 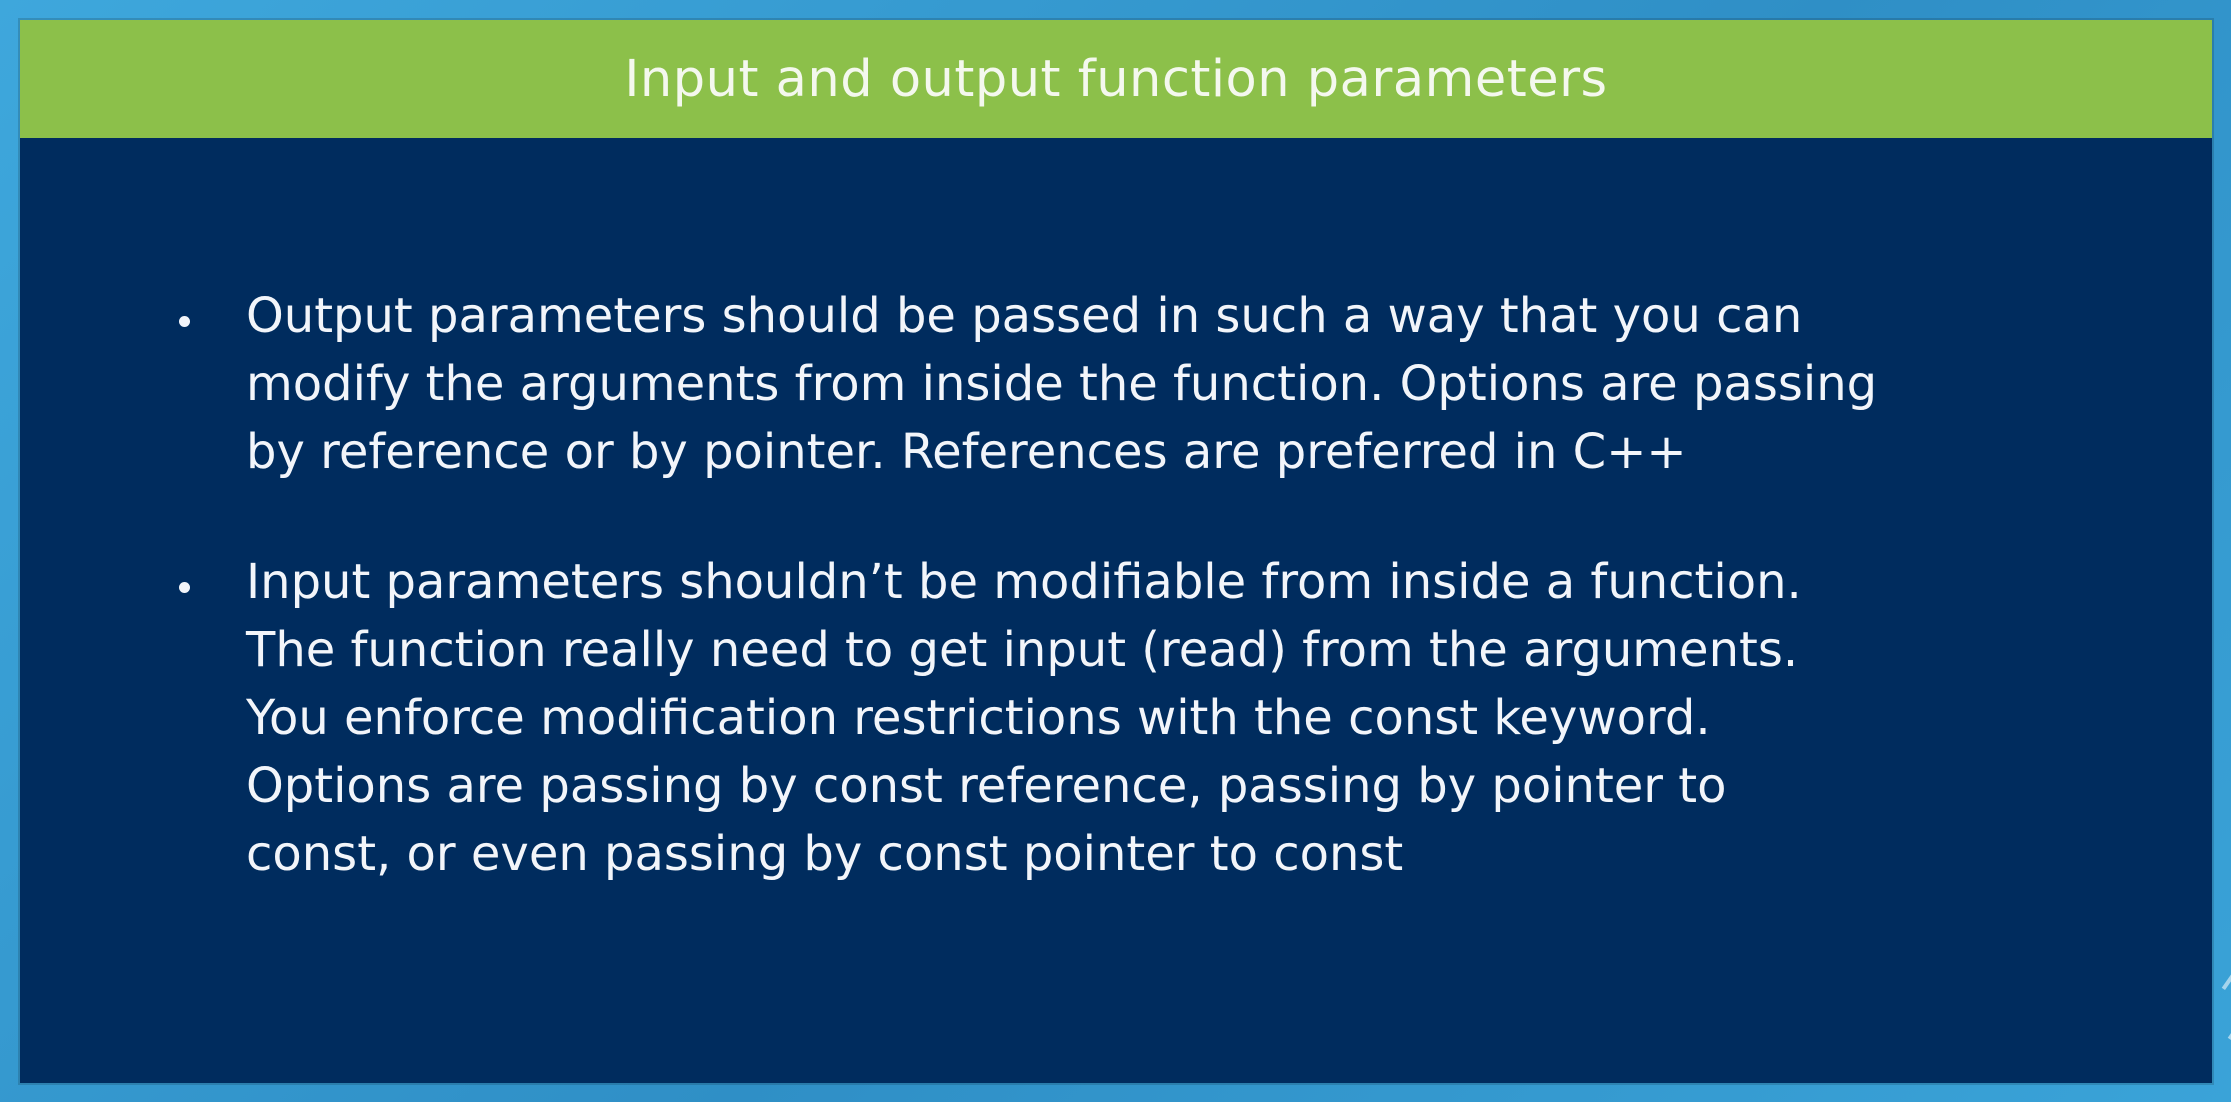 I want to click on title-bar: Input and output function parameters, so click(x=1116, y=79).